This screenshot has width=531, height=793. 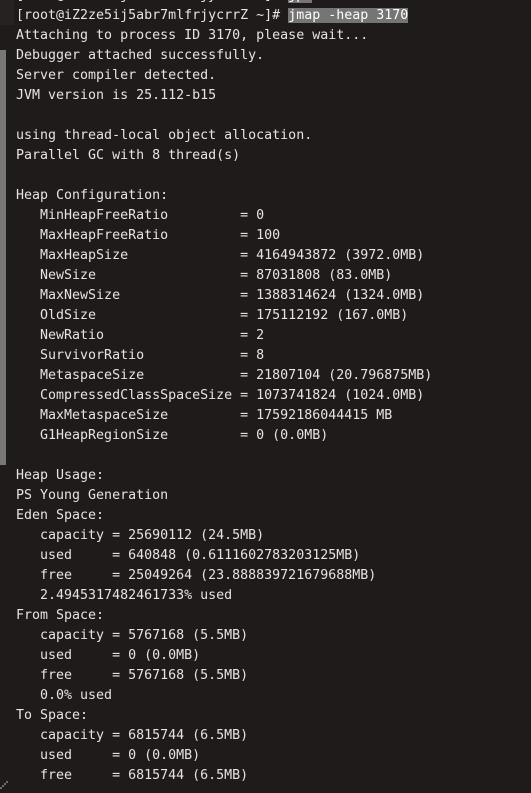 I want to click on vertical-scrollbar-thumb, so click(x=3, y=257).